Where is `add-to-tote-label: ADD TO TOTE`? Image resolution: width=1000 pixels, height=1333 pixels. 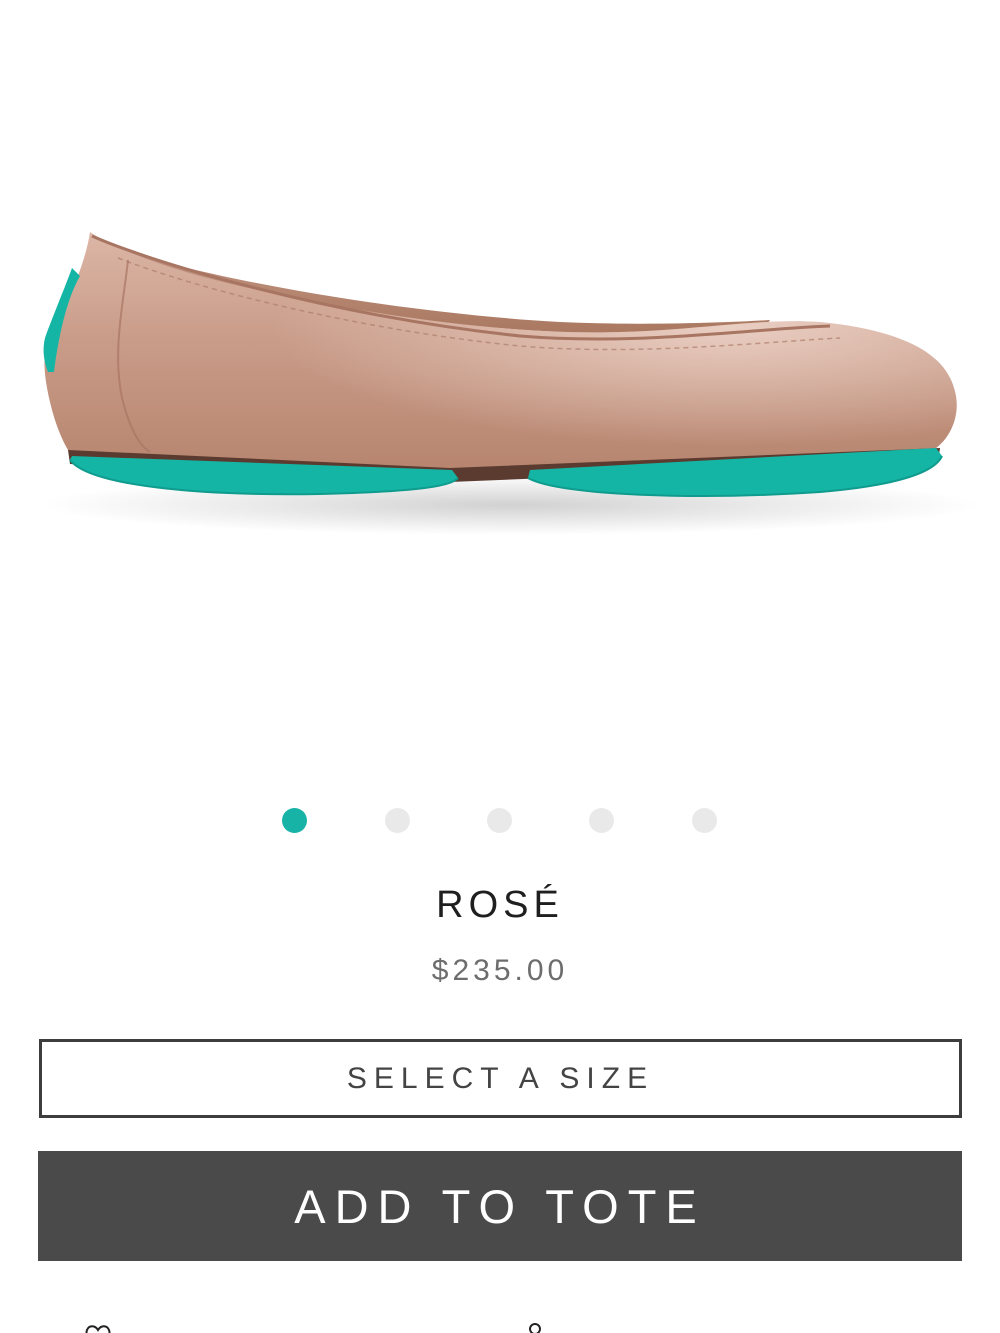
add-to-tote-label: ADD TO TOTE is located at coordinates (500, 1206).